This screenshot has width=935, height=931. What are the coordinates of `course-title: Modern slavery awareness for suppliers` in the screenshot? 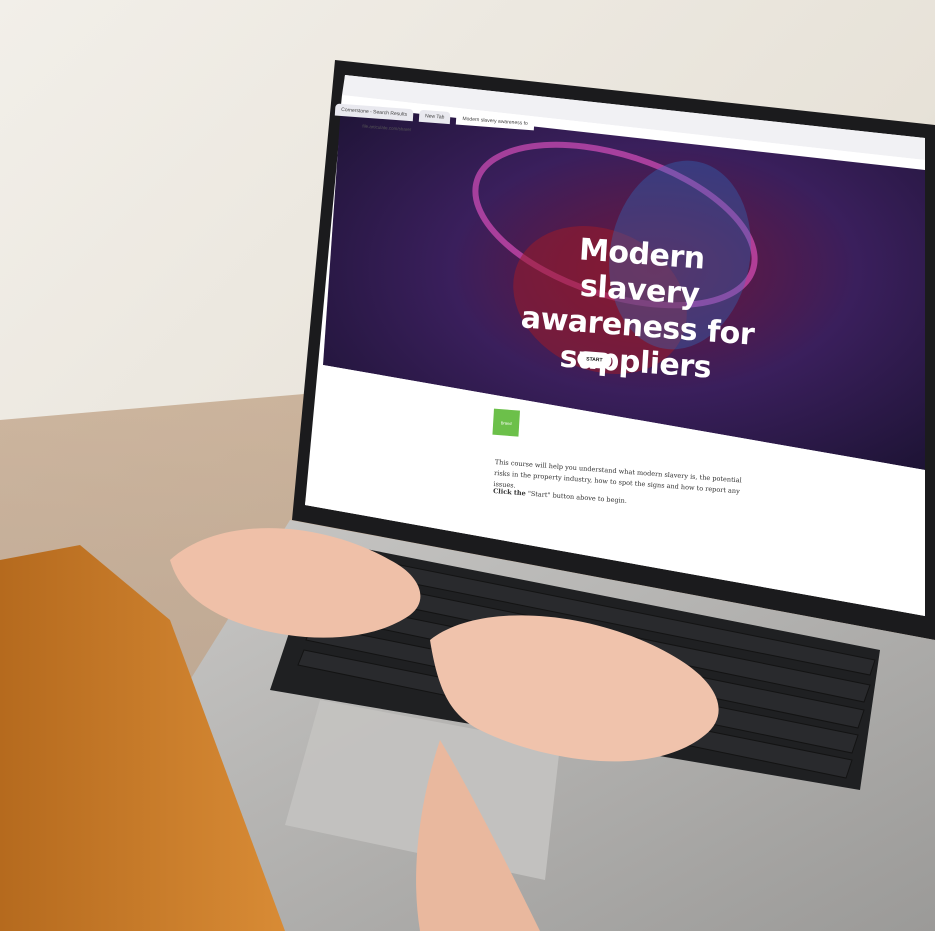 It's located at (638, 309).